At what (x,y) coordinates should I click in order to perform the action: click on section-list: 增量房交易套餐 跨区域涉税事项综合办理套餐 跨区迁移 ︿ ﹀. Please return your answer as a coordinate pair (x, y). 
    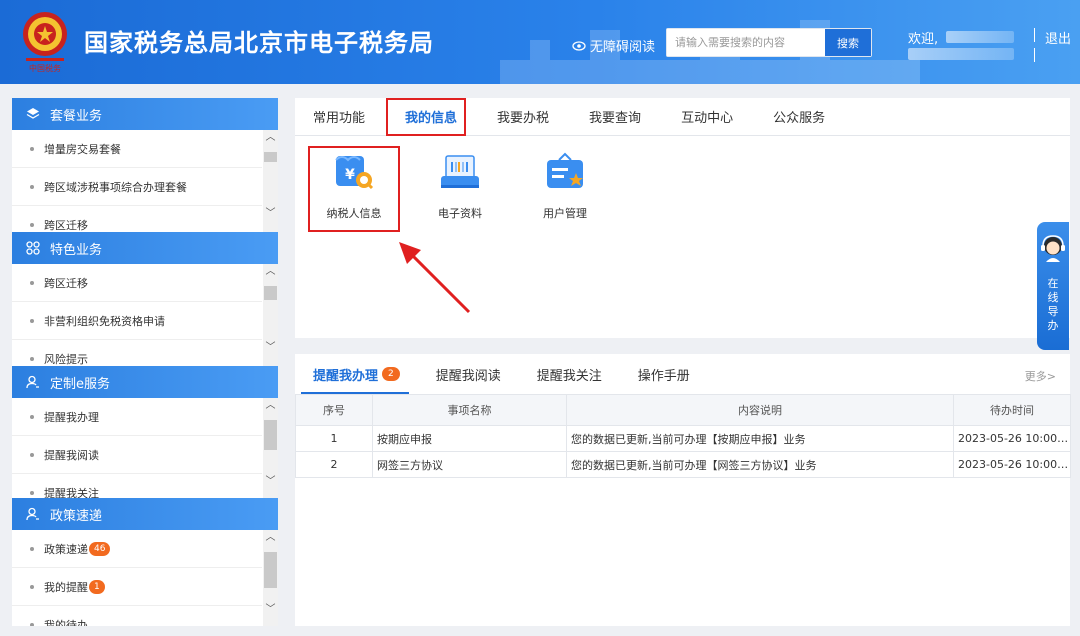
    Looking at the image, I should click on (145, 181).